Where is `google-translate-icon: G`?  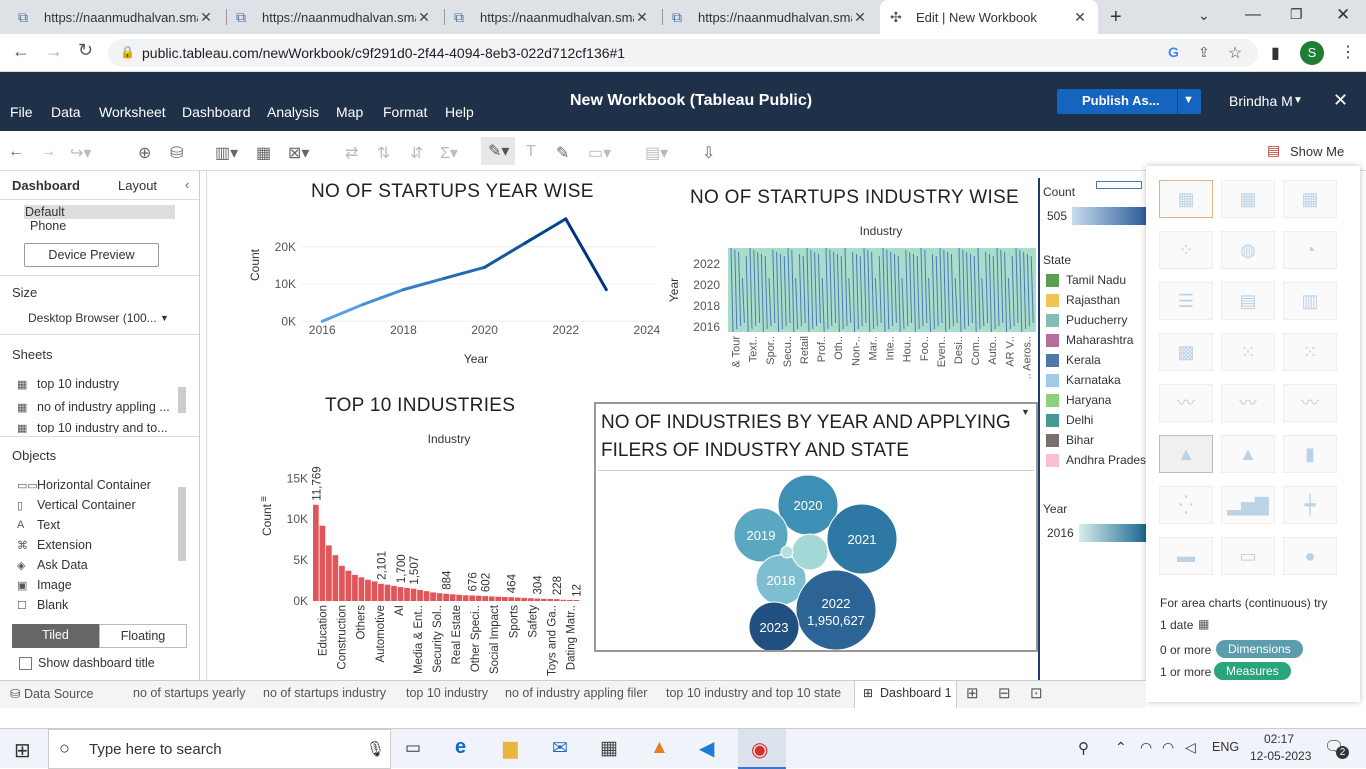 google-translate-icon: G is located at coordinates (1173, 52).